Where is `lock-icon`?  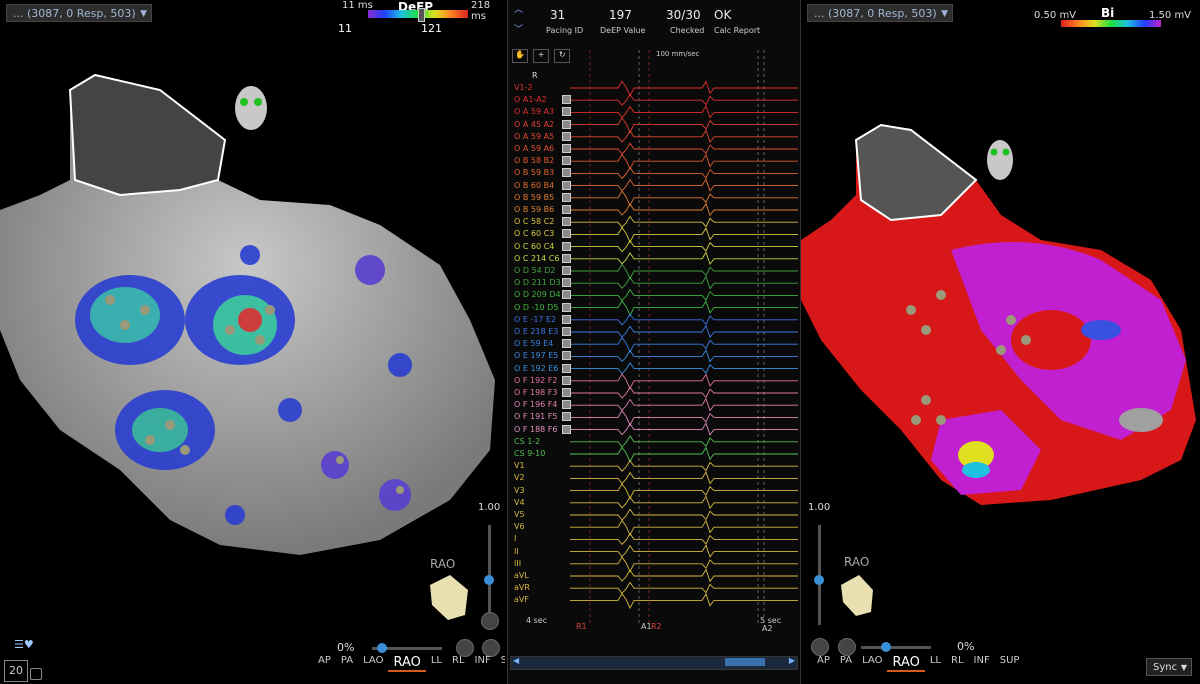 lock-icon is located at coordinates (36, 674).